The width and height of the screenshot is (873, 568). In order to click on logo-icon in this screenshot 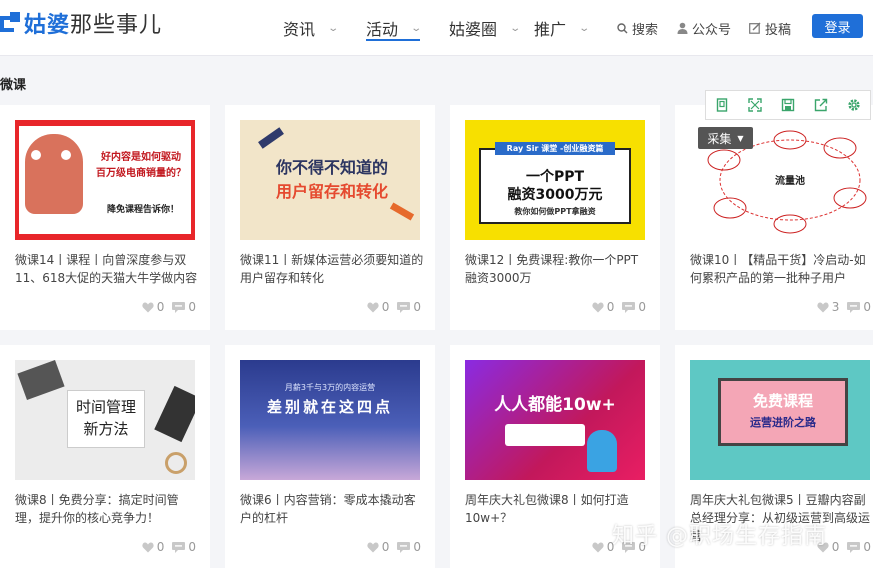, I will do `click(11, 23)`.